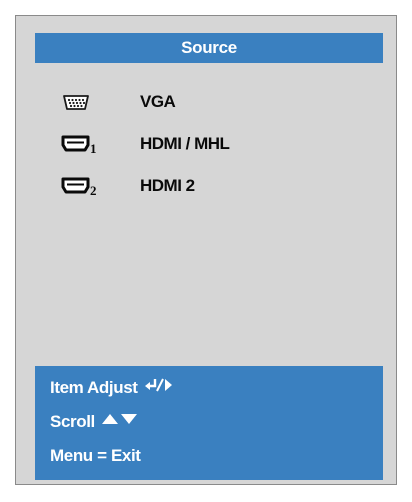 The image size is (412, 502). Describe the element at coordinates (80, 102) in the screenshot. I see `vga-port-icon` at that location.